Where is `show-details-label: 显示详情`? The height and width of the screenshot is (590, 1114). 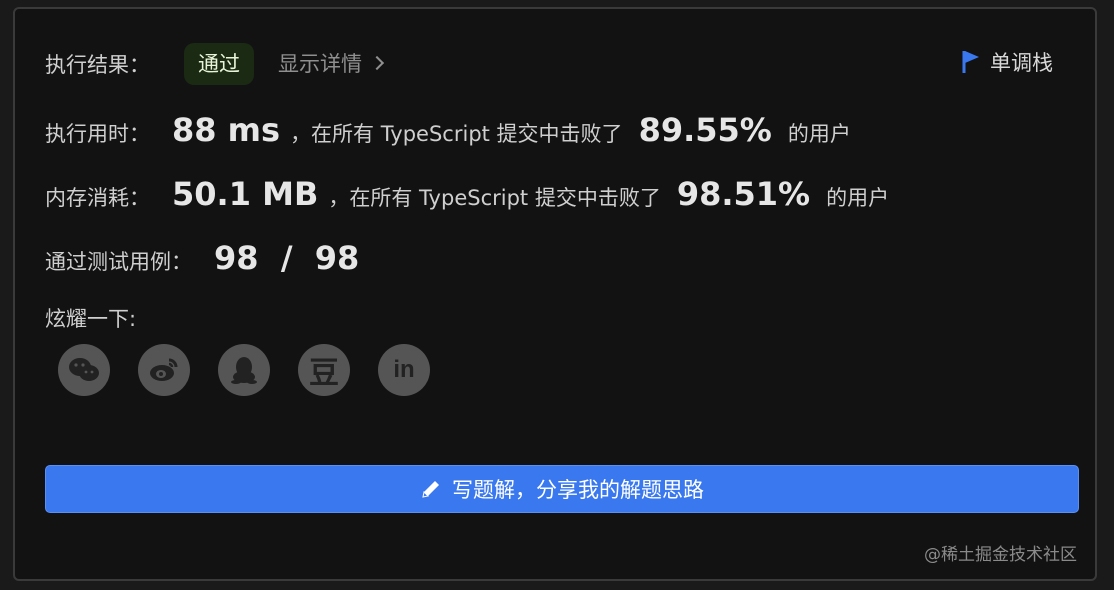 show-details-label: 显示详情 is located at coordinates (320, 64).